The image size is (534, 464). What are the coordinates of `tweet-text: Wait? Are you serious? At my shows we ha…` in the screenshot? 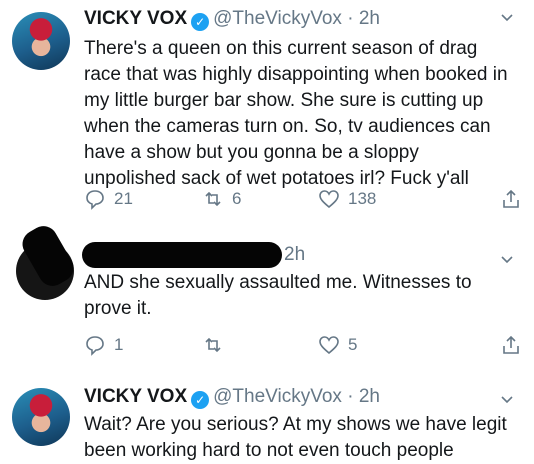 It's located at (295, 437).